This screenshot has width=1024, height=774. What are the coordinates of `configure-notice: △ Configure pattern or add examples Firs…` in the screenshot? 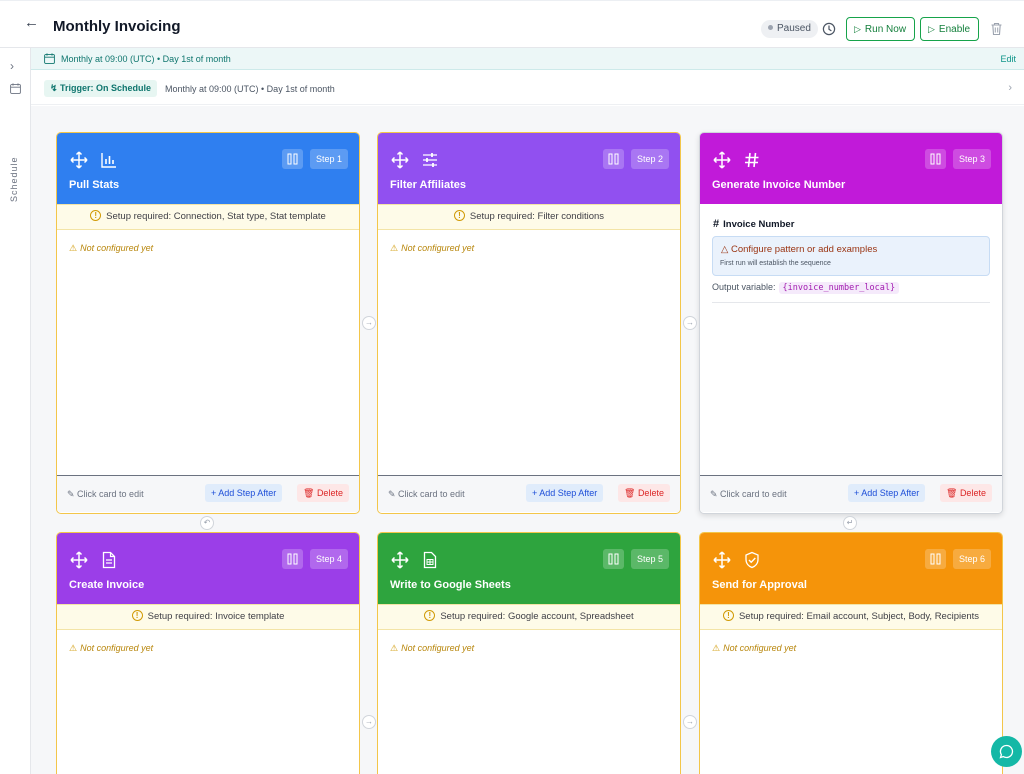 It's located at (851, 256).